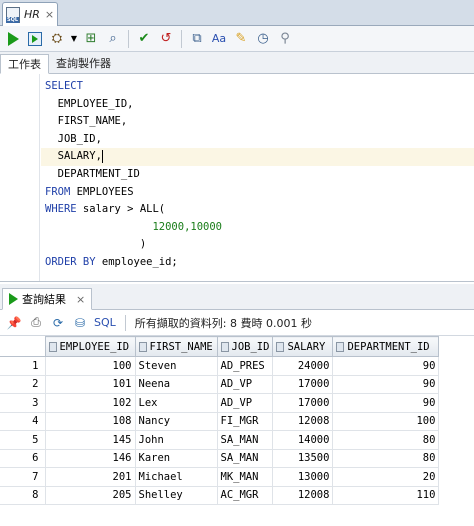 This screenshot has height=526, width=474. Describe the element at coordinates (90, 477) in the screenshot. I see `table-cell: 201` at that location.